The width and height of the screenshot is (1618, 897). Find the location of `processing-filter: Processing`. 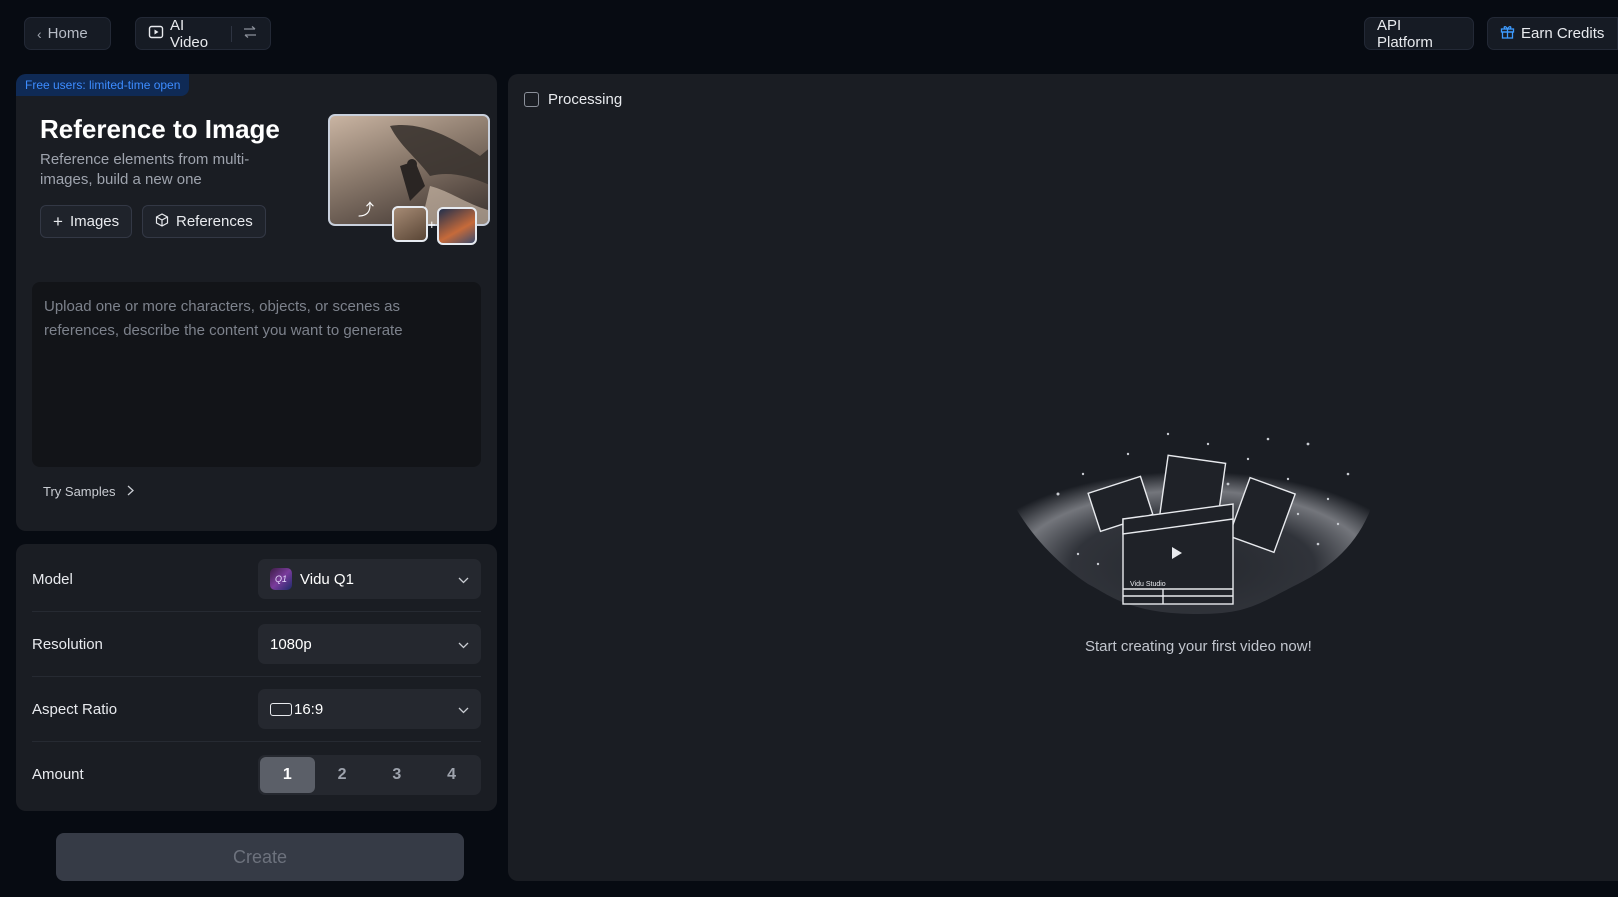

processing-filter: Processing is located at coordinates (573, 99).